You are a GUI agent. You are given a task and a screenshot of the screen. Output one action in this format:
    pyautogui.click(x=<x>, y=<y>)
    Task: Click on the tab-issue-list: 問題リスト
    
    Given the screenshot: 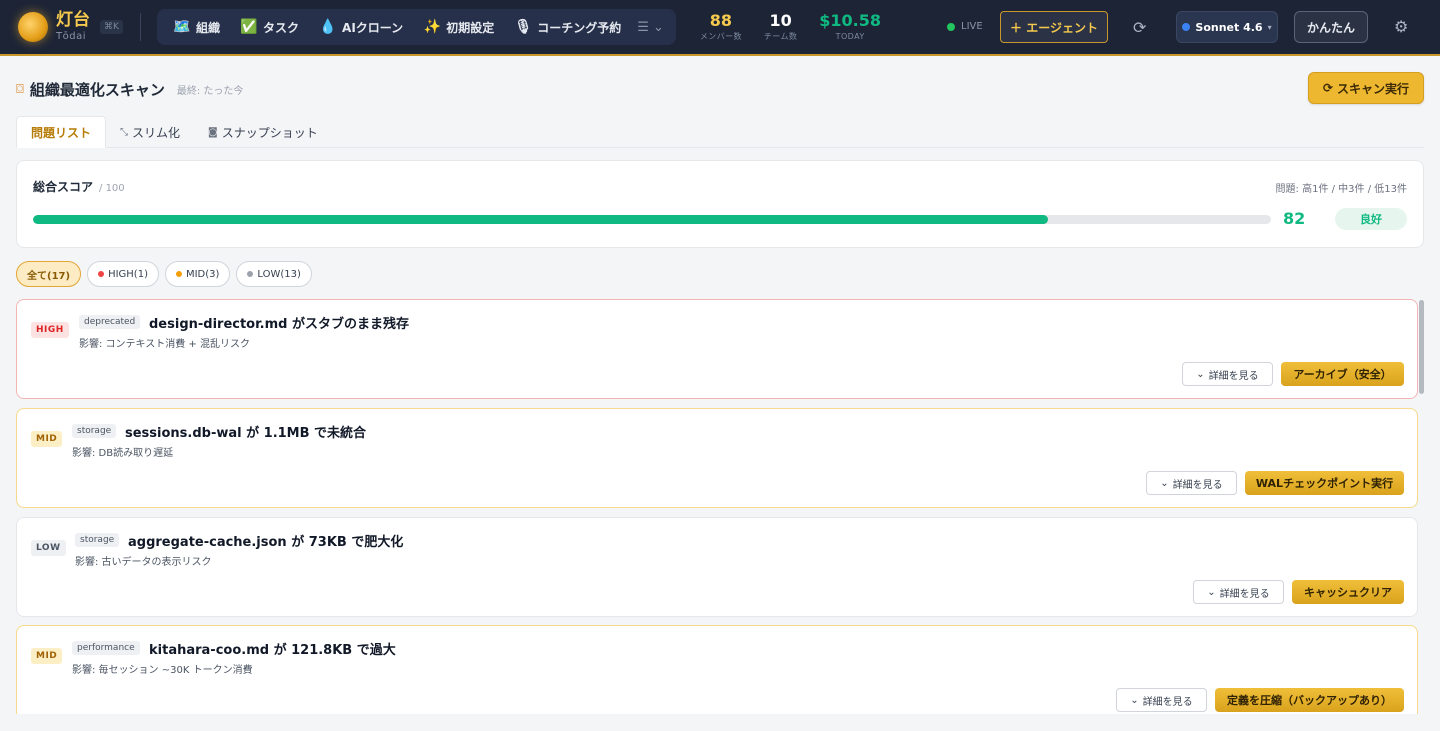 What is the action you would take?
    pyautogui.click(x=61, y=132)
    